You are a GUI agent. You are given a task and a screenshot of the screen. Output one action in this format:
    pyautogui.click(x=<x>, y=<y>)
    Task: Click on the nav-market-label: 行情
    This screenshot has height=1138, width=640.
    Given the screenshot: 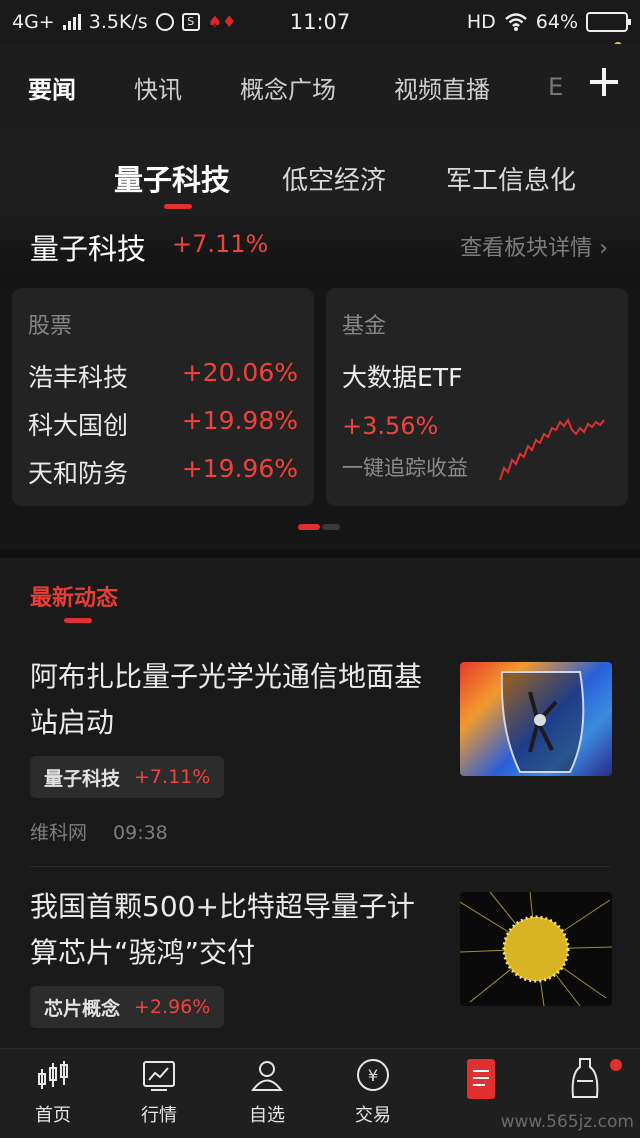 What is the action you would take?
    pyautogui.click(x=159, y=1115)
    